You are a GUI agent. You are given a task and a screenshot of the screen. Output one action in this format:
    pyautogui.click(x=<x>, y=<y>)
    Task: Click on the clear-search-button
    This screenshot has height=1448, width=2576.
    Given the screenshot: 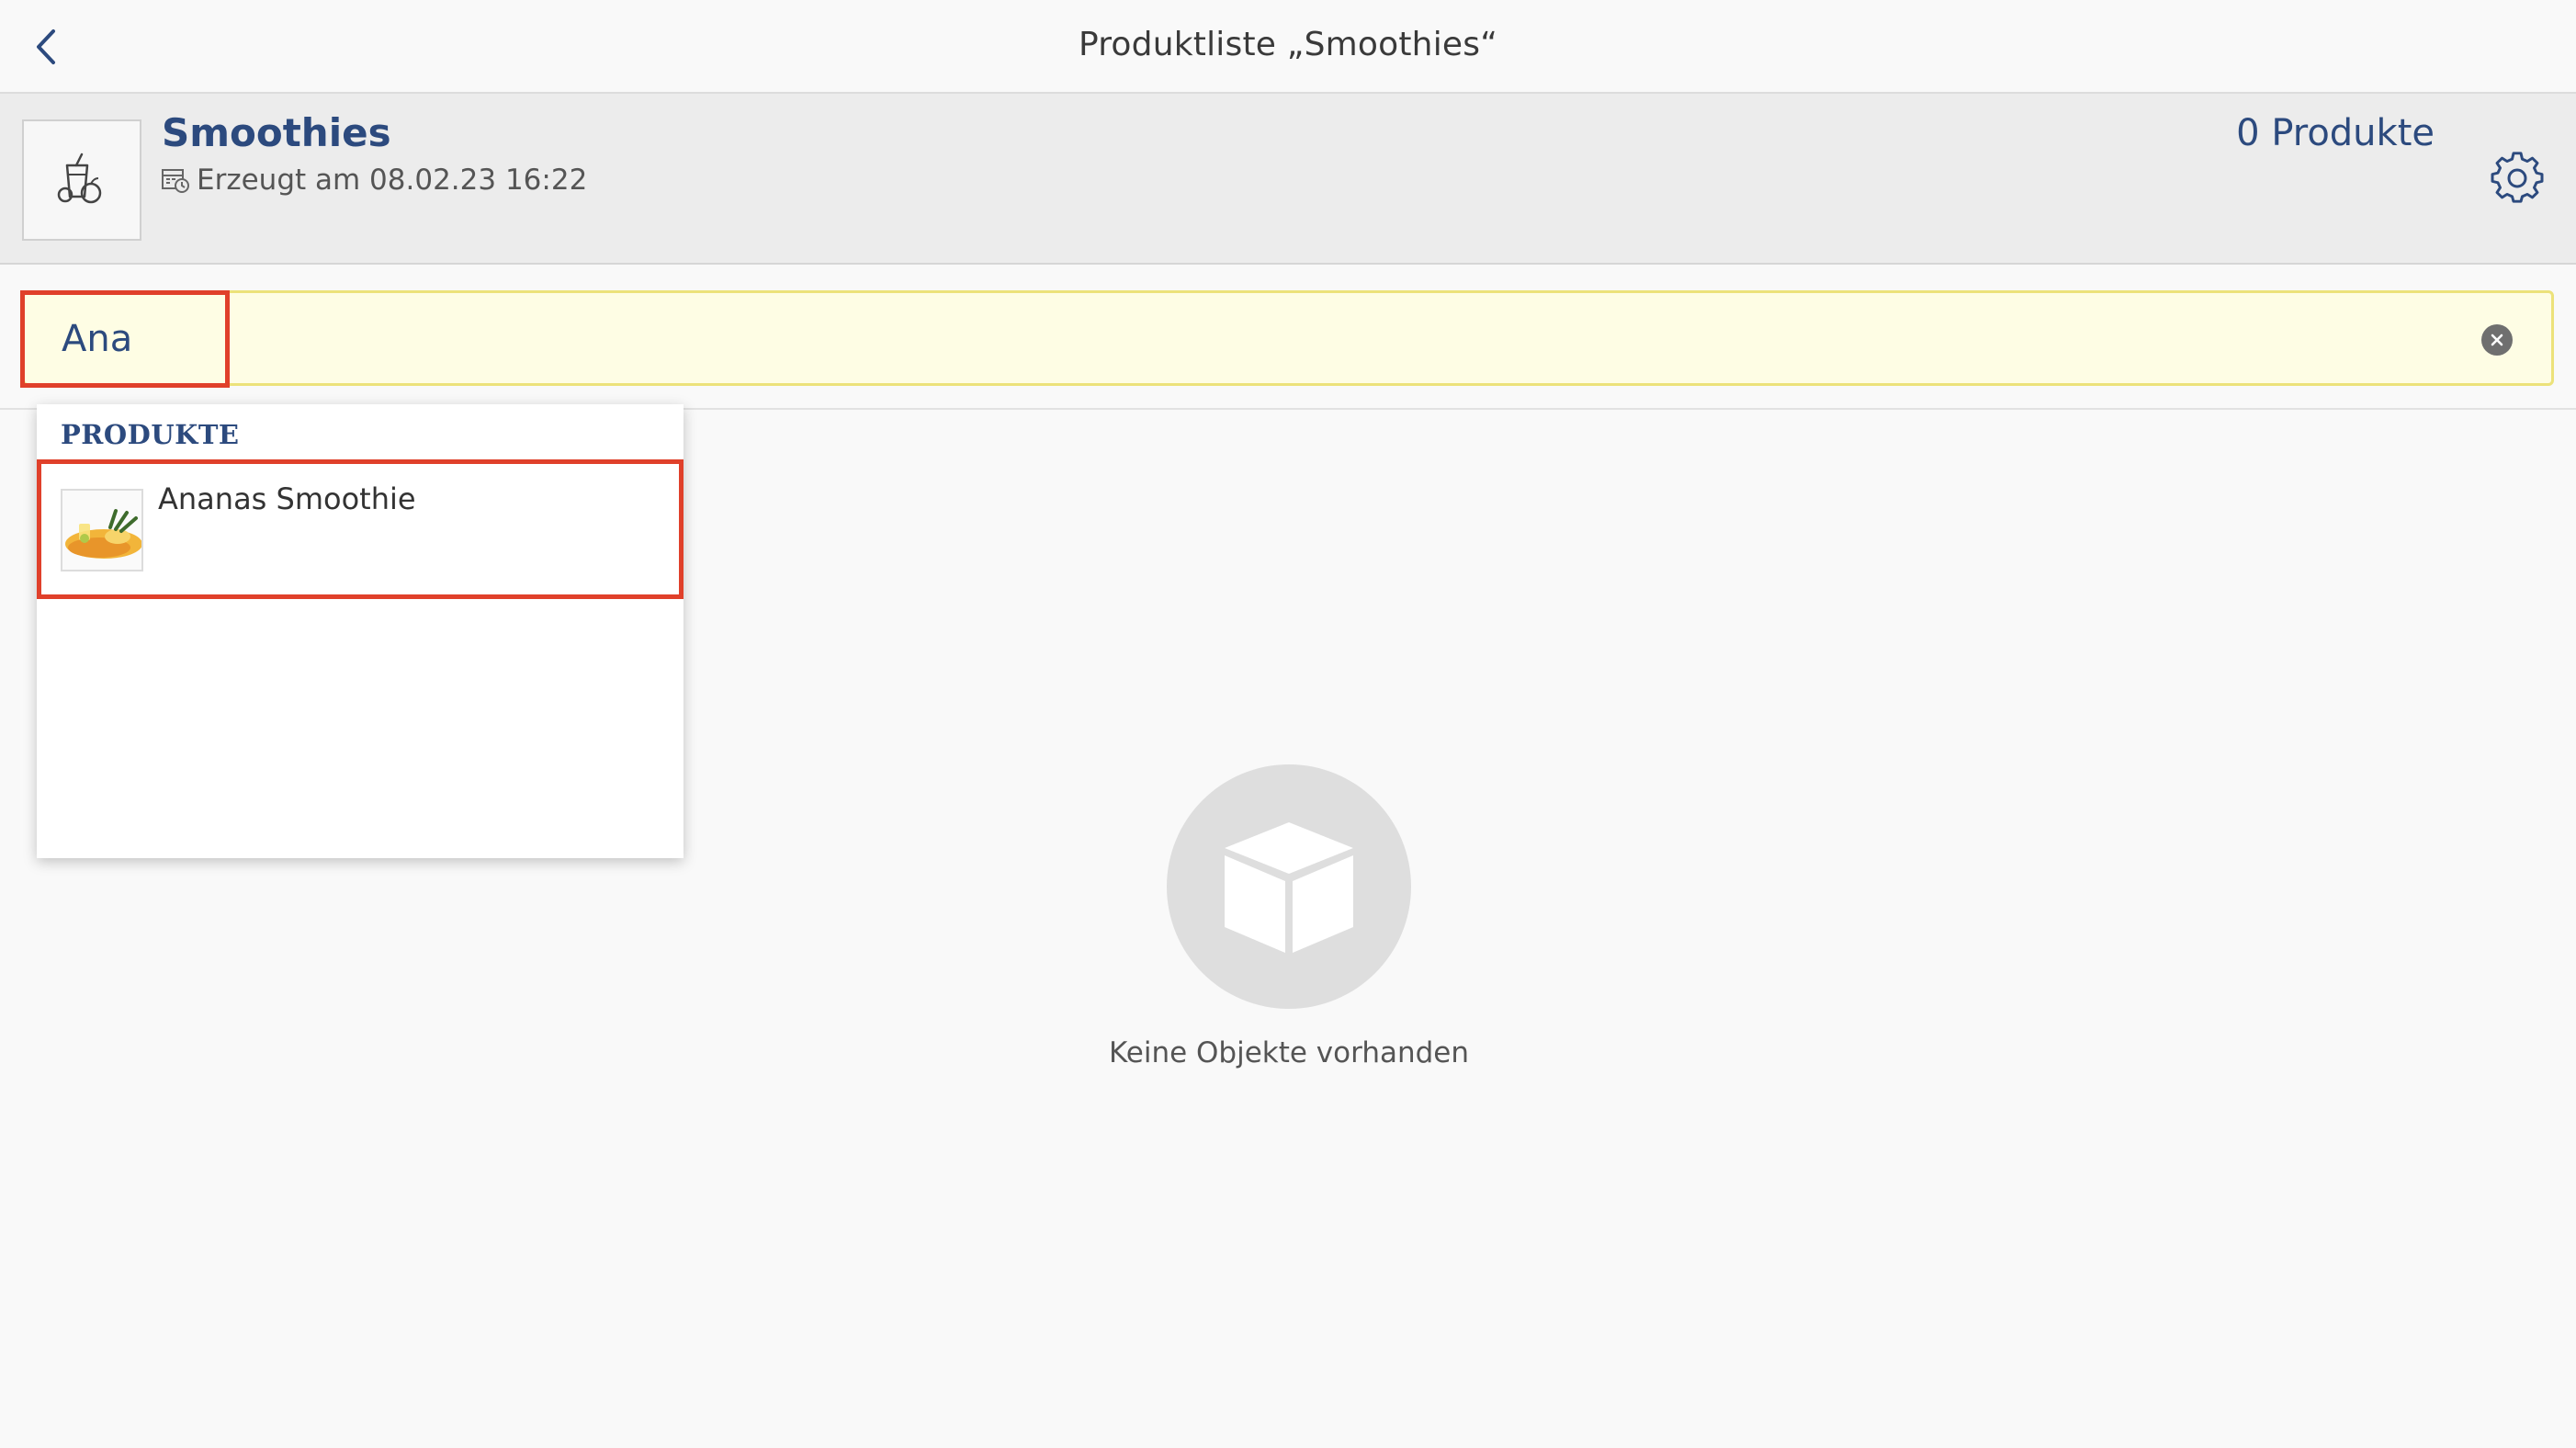 What is the action you would take?
    pyautogui.click(x=2497, y=340)
    